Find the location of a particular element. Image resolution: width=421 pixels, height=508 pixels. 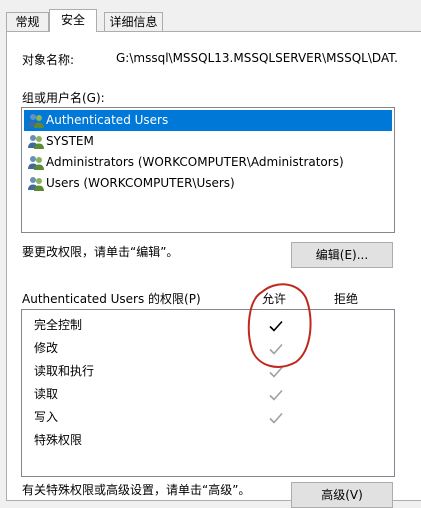

permission-row-special: 特殊权限 is located at coordinates (58, 440).